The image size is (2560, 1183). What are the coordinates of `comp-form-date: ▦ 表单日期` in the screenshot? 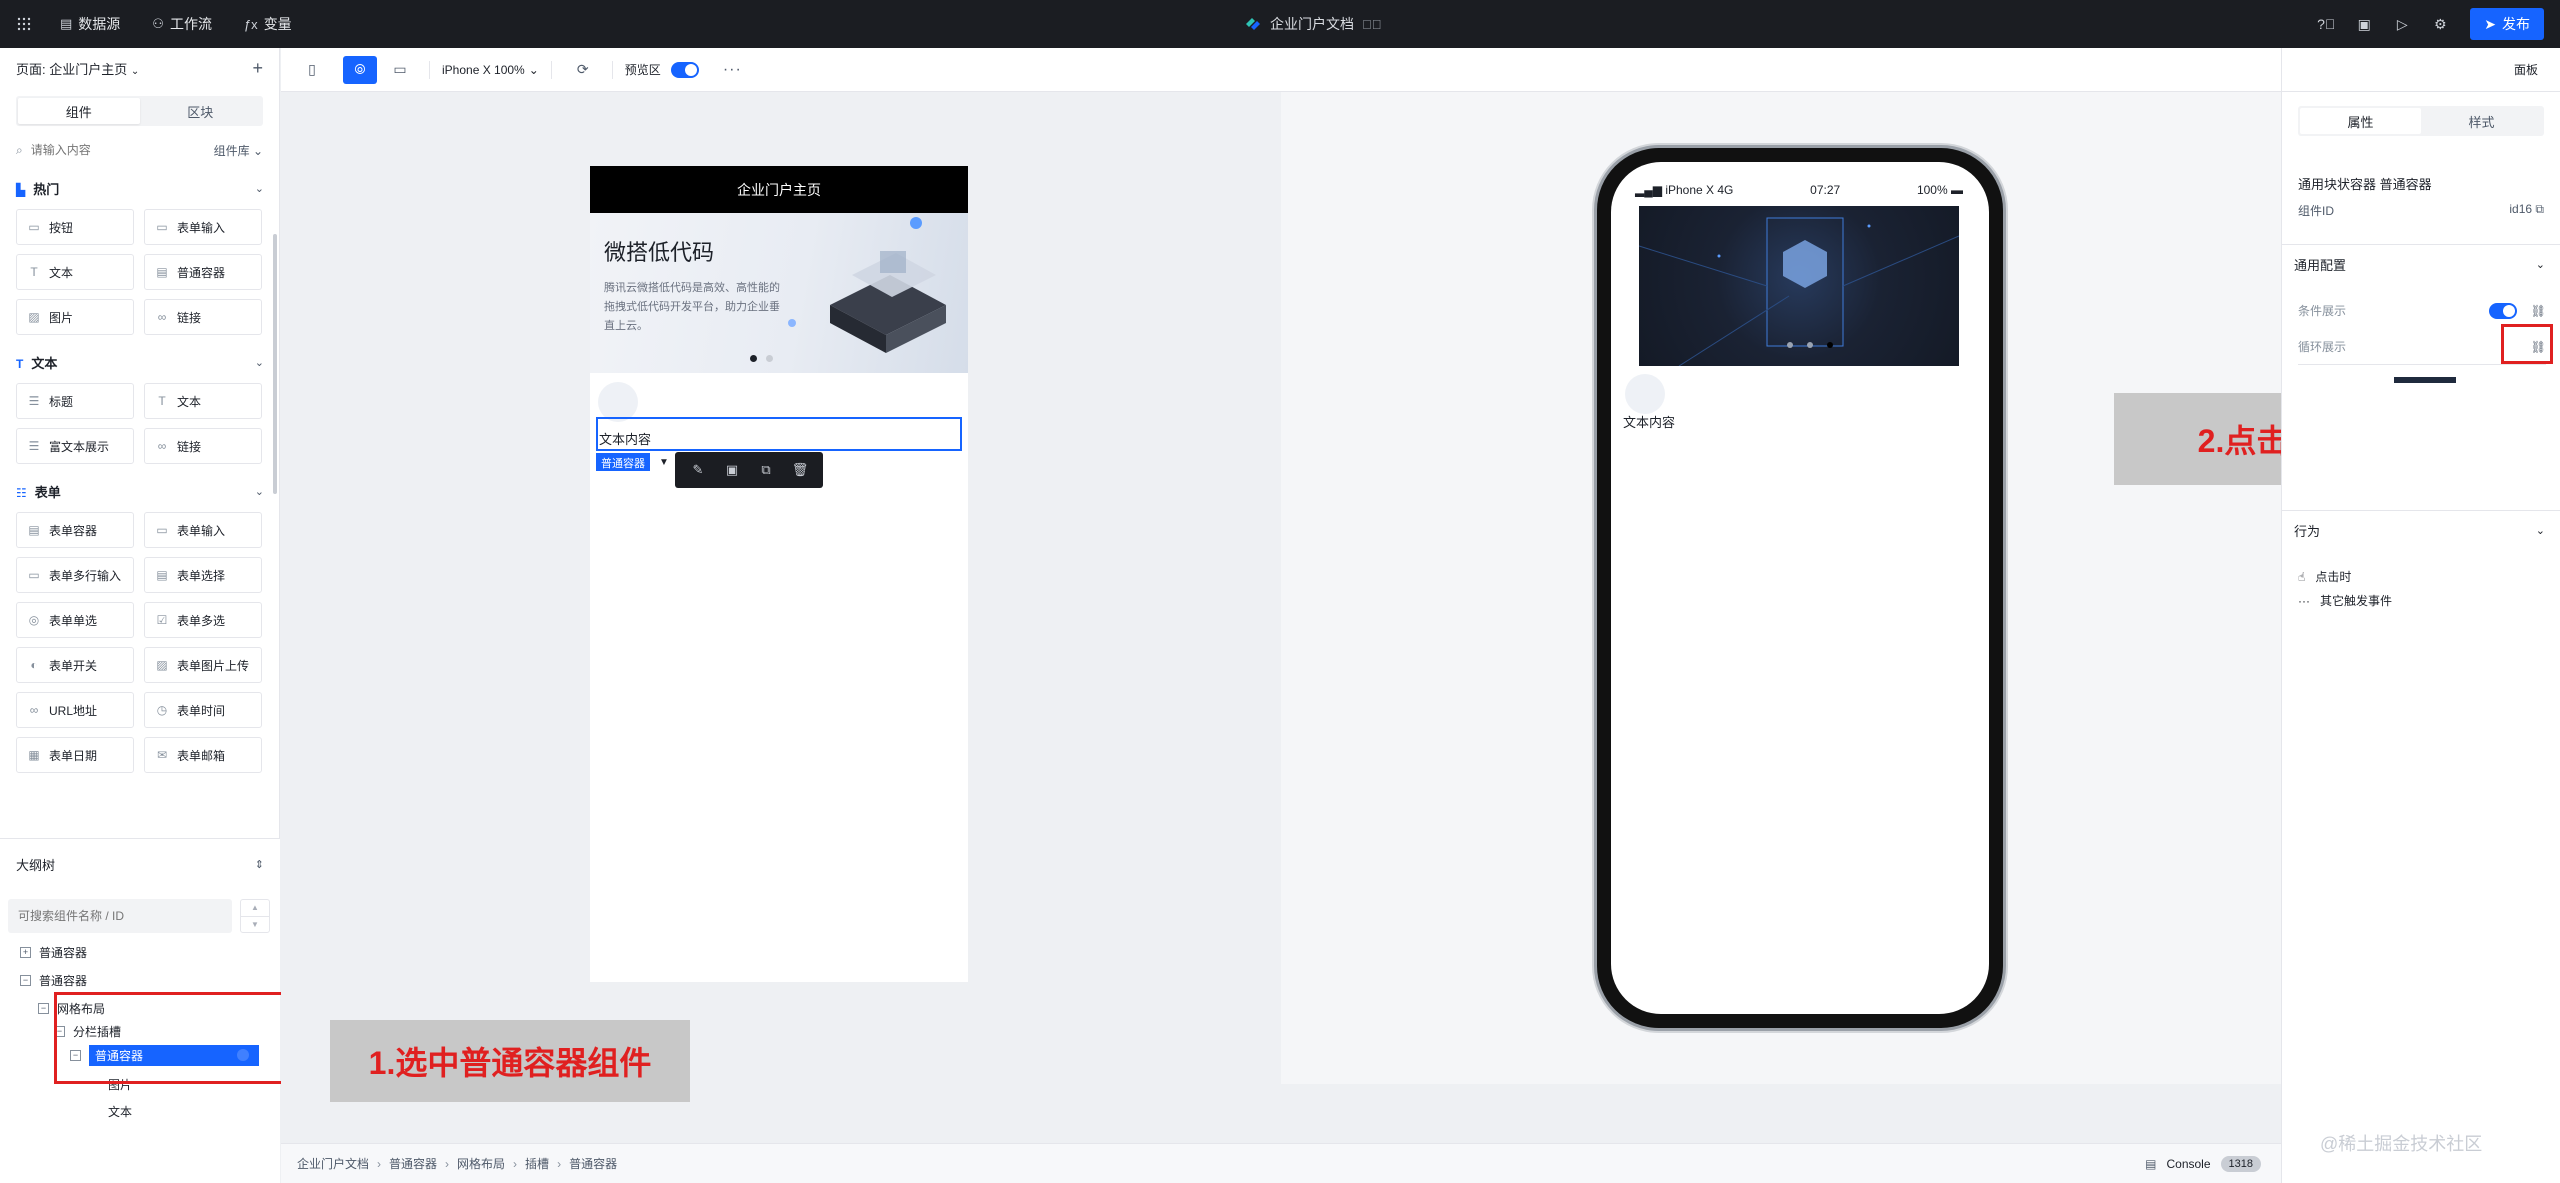 It's located at (75, 755).